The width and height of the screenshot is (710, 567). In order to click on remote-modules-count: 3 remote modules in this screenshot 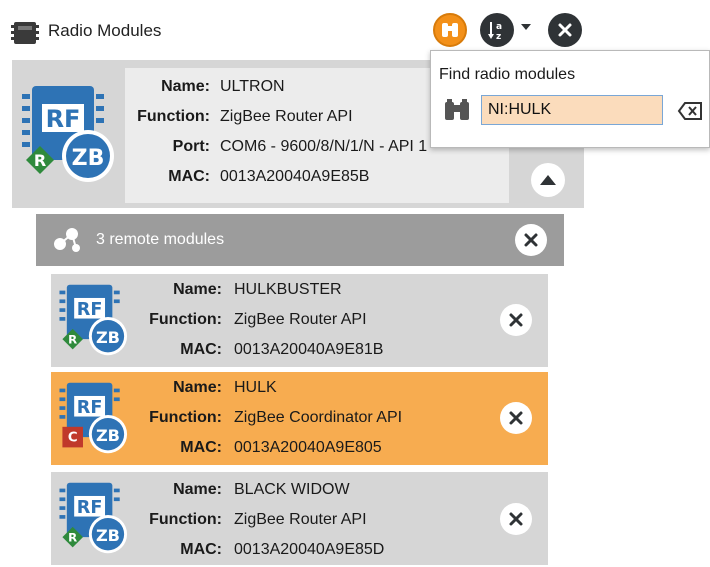, I will do `click(160, 239)`.